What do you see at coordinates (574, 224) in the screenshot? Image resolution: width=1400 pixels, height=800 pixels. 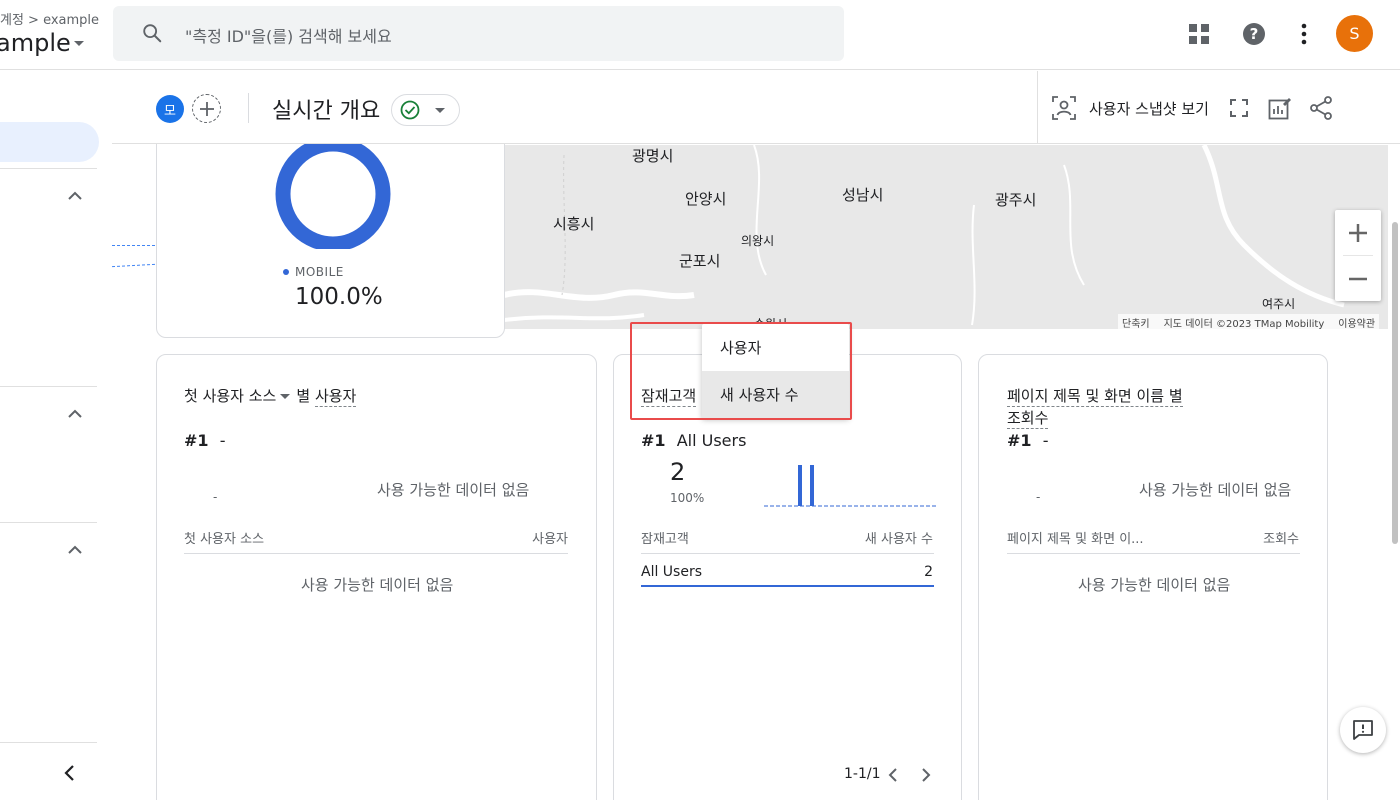 I see `map-city-label: 시흥시` at bounding box center [574, 224].